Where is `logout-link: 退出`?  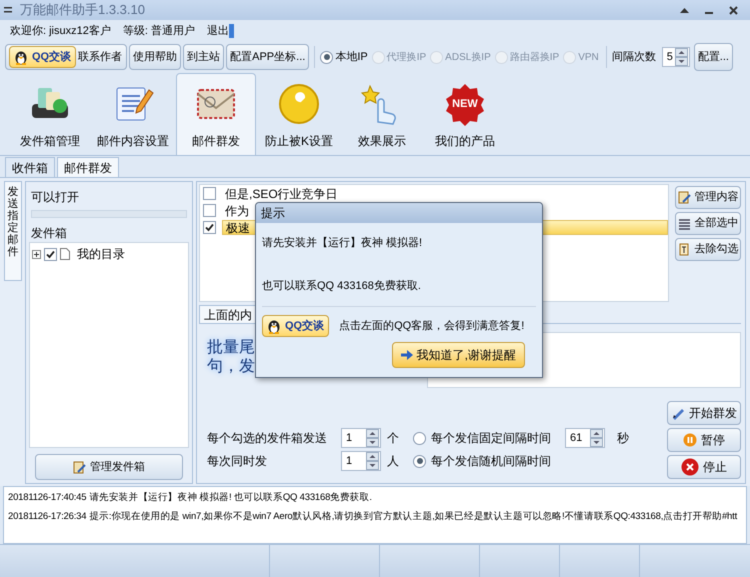 logout-link: 退出 is located at coordinates (217, 31).